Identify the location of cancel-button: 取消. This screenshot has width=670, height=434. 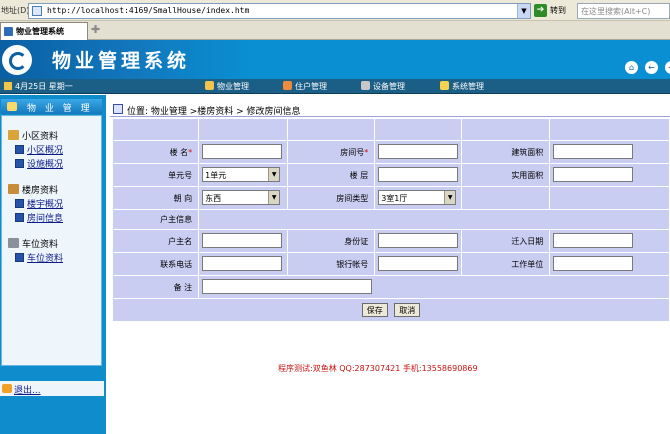
(407, 310).